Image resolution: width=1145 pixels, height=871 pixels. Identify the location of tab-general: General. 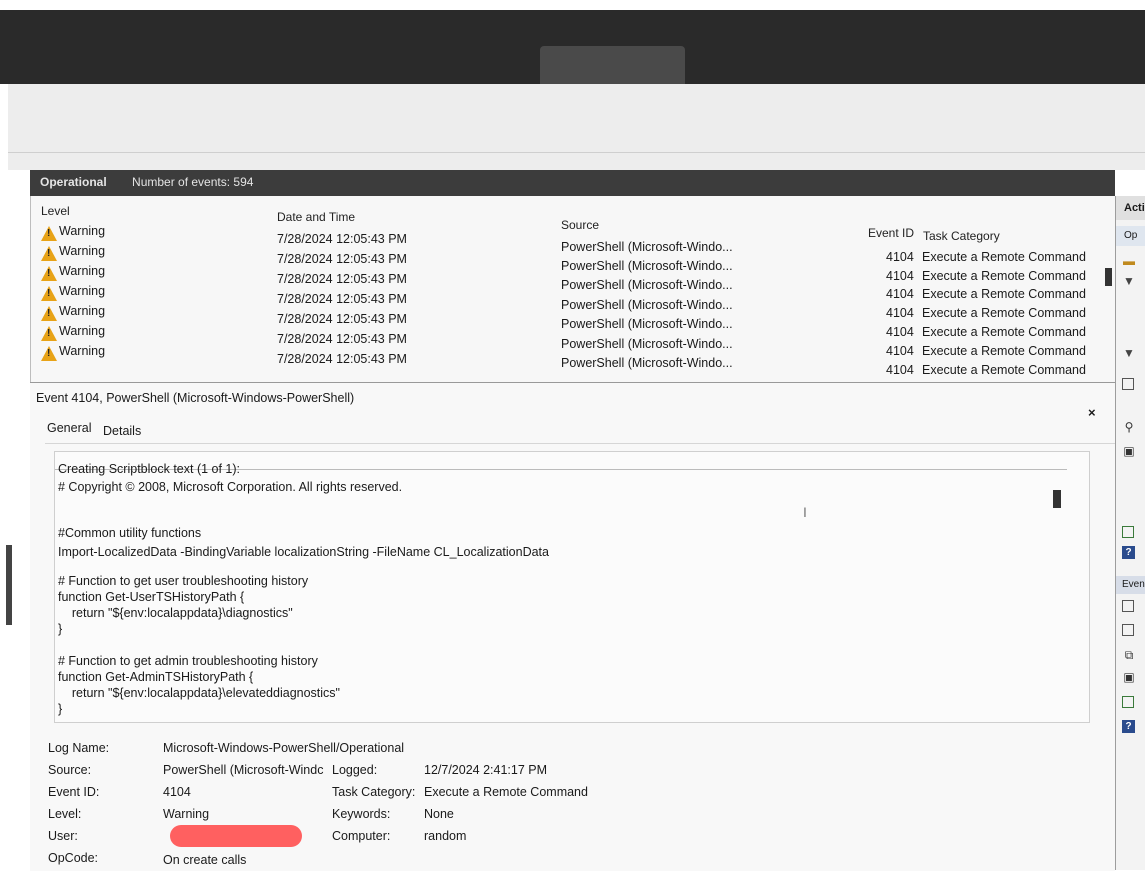
(69, 428).